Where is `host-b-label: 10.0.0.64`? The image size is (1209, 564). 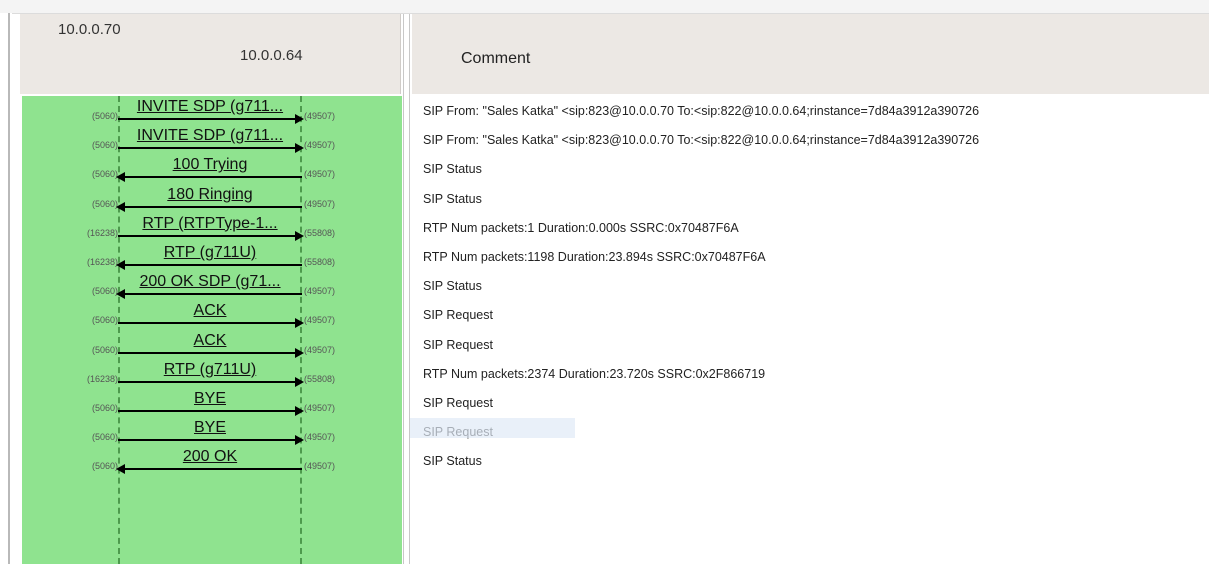 host-b-label: 10.0.0.64 is located at coordinates (271, 55).